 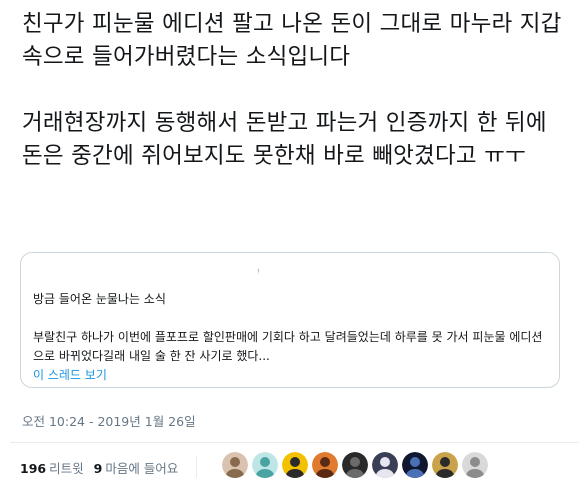 I want to click on quote-author-name: ꜝ, so click(x=258, y=273).